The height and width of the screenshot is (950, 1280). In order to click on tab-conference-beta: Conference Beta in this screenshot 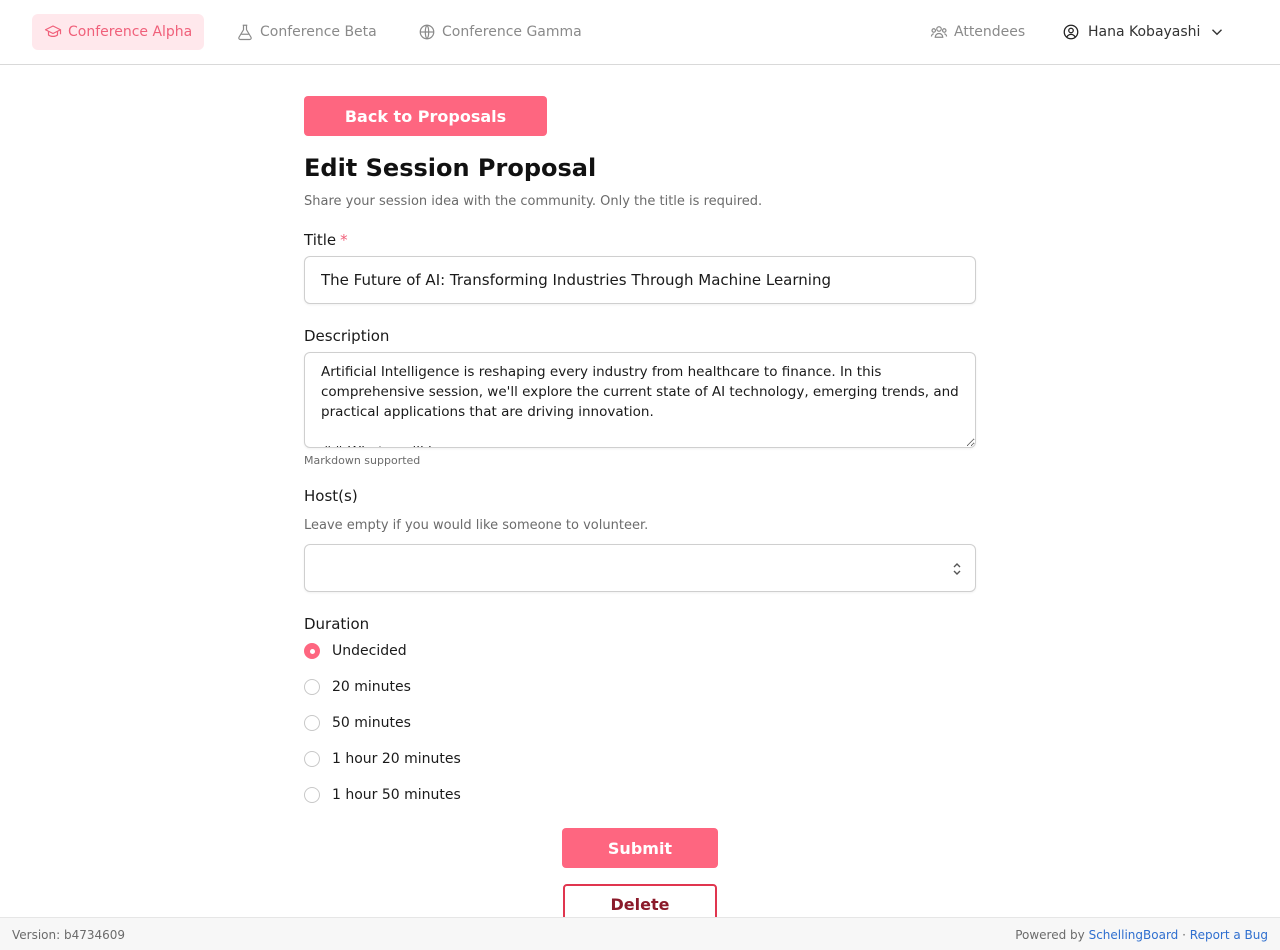, I will do `click(306, 32)`.